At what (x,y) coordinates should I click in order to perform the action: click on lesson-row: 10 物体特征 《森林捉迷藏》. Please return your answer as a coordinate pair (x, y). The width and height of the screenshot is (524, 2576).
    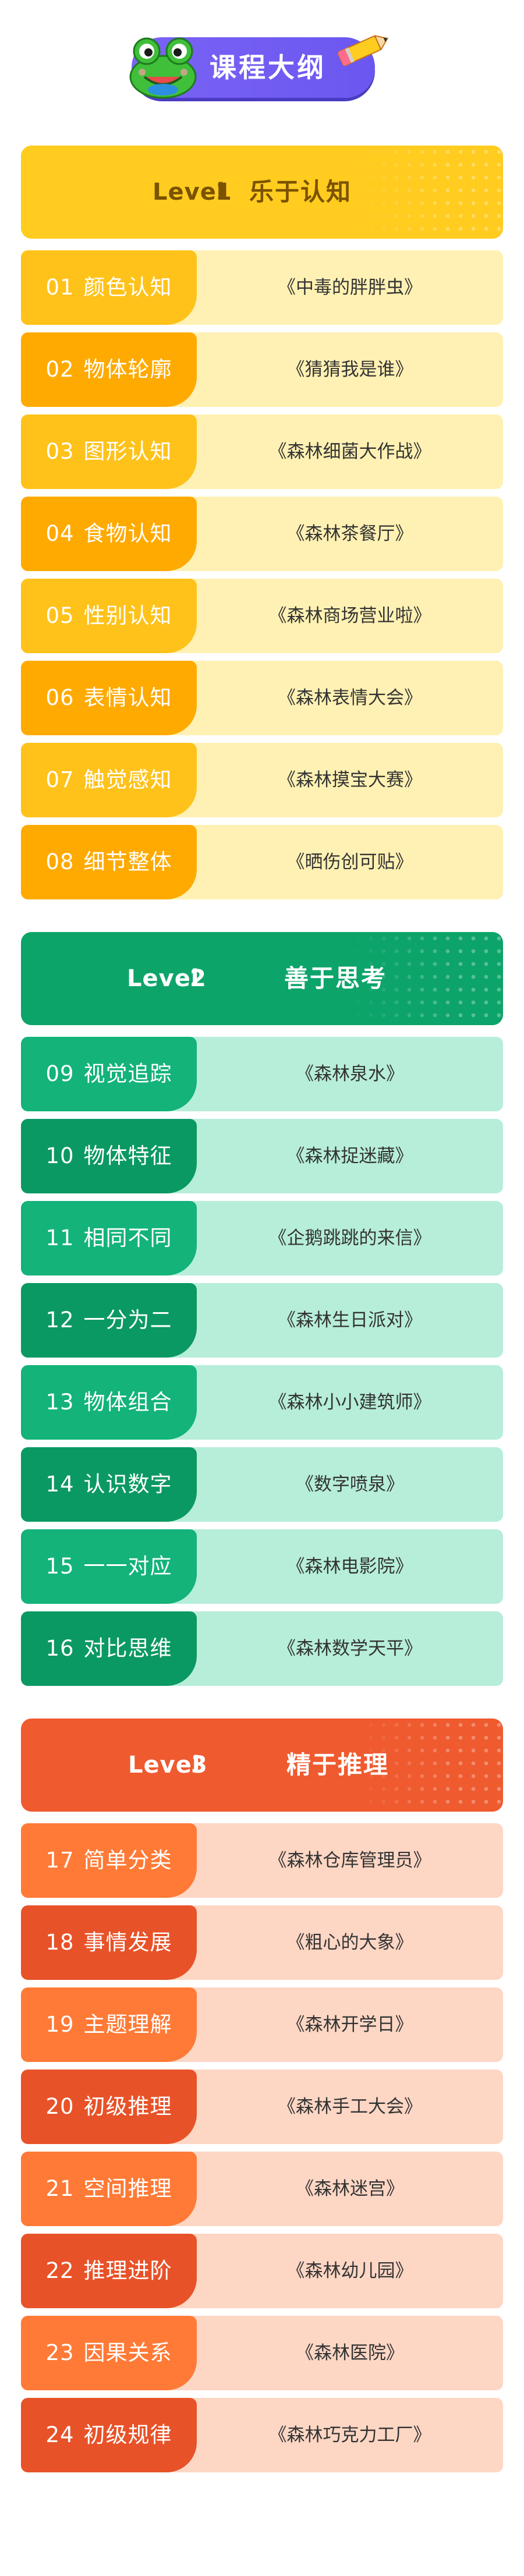
    Looking at the image, I should click on (262, 1156).